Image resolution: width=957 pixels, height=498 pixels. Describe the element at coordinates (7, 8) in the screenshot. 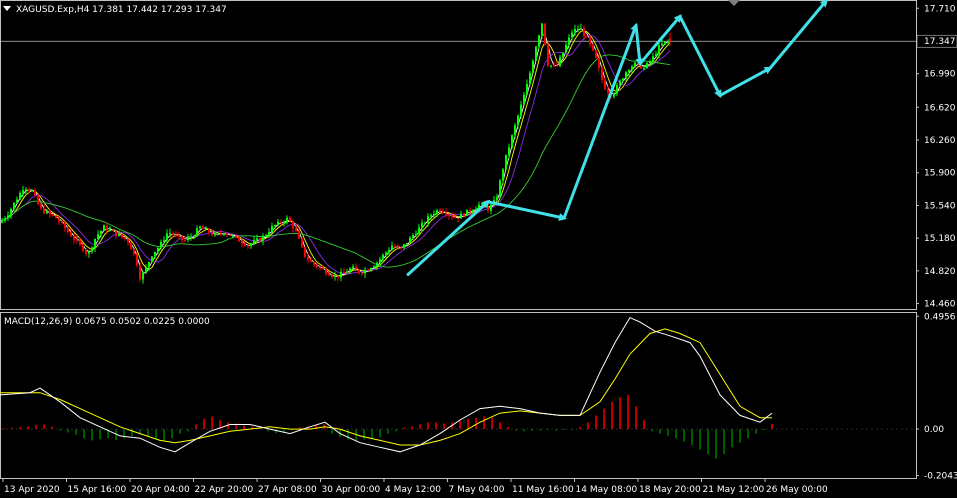

I see `dropdown-triangle-icon` at that location.